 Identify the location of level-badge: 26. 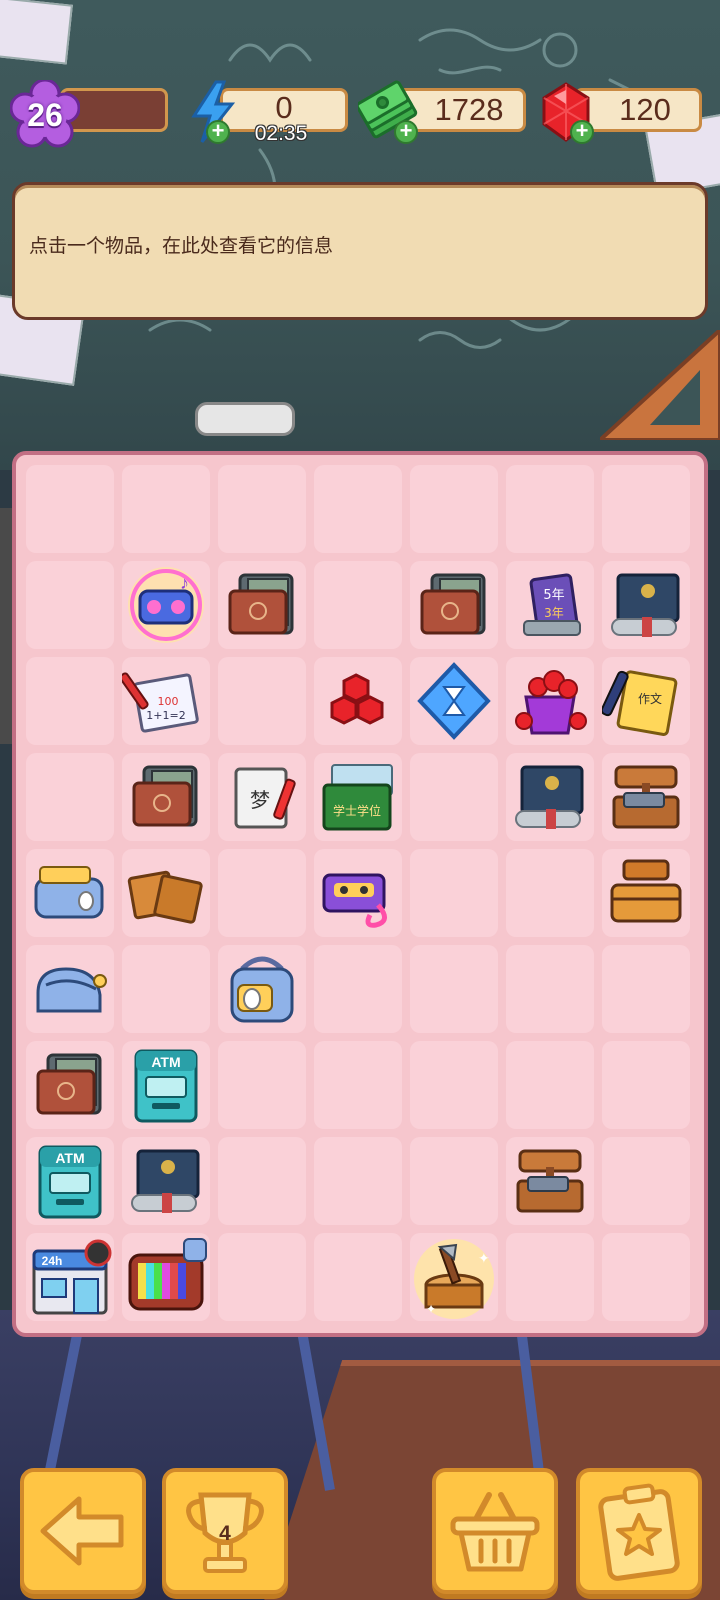
(45, 115).